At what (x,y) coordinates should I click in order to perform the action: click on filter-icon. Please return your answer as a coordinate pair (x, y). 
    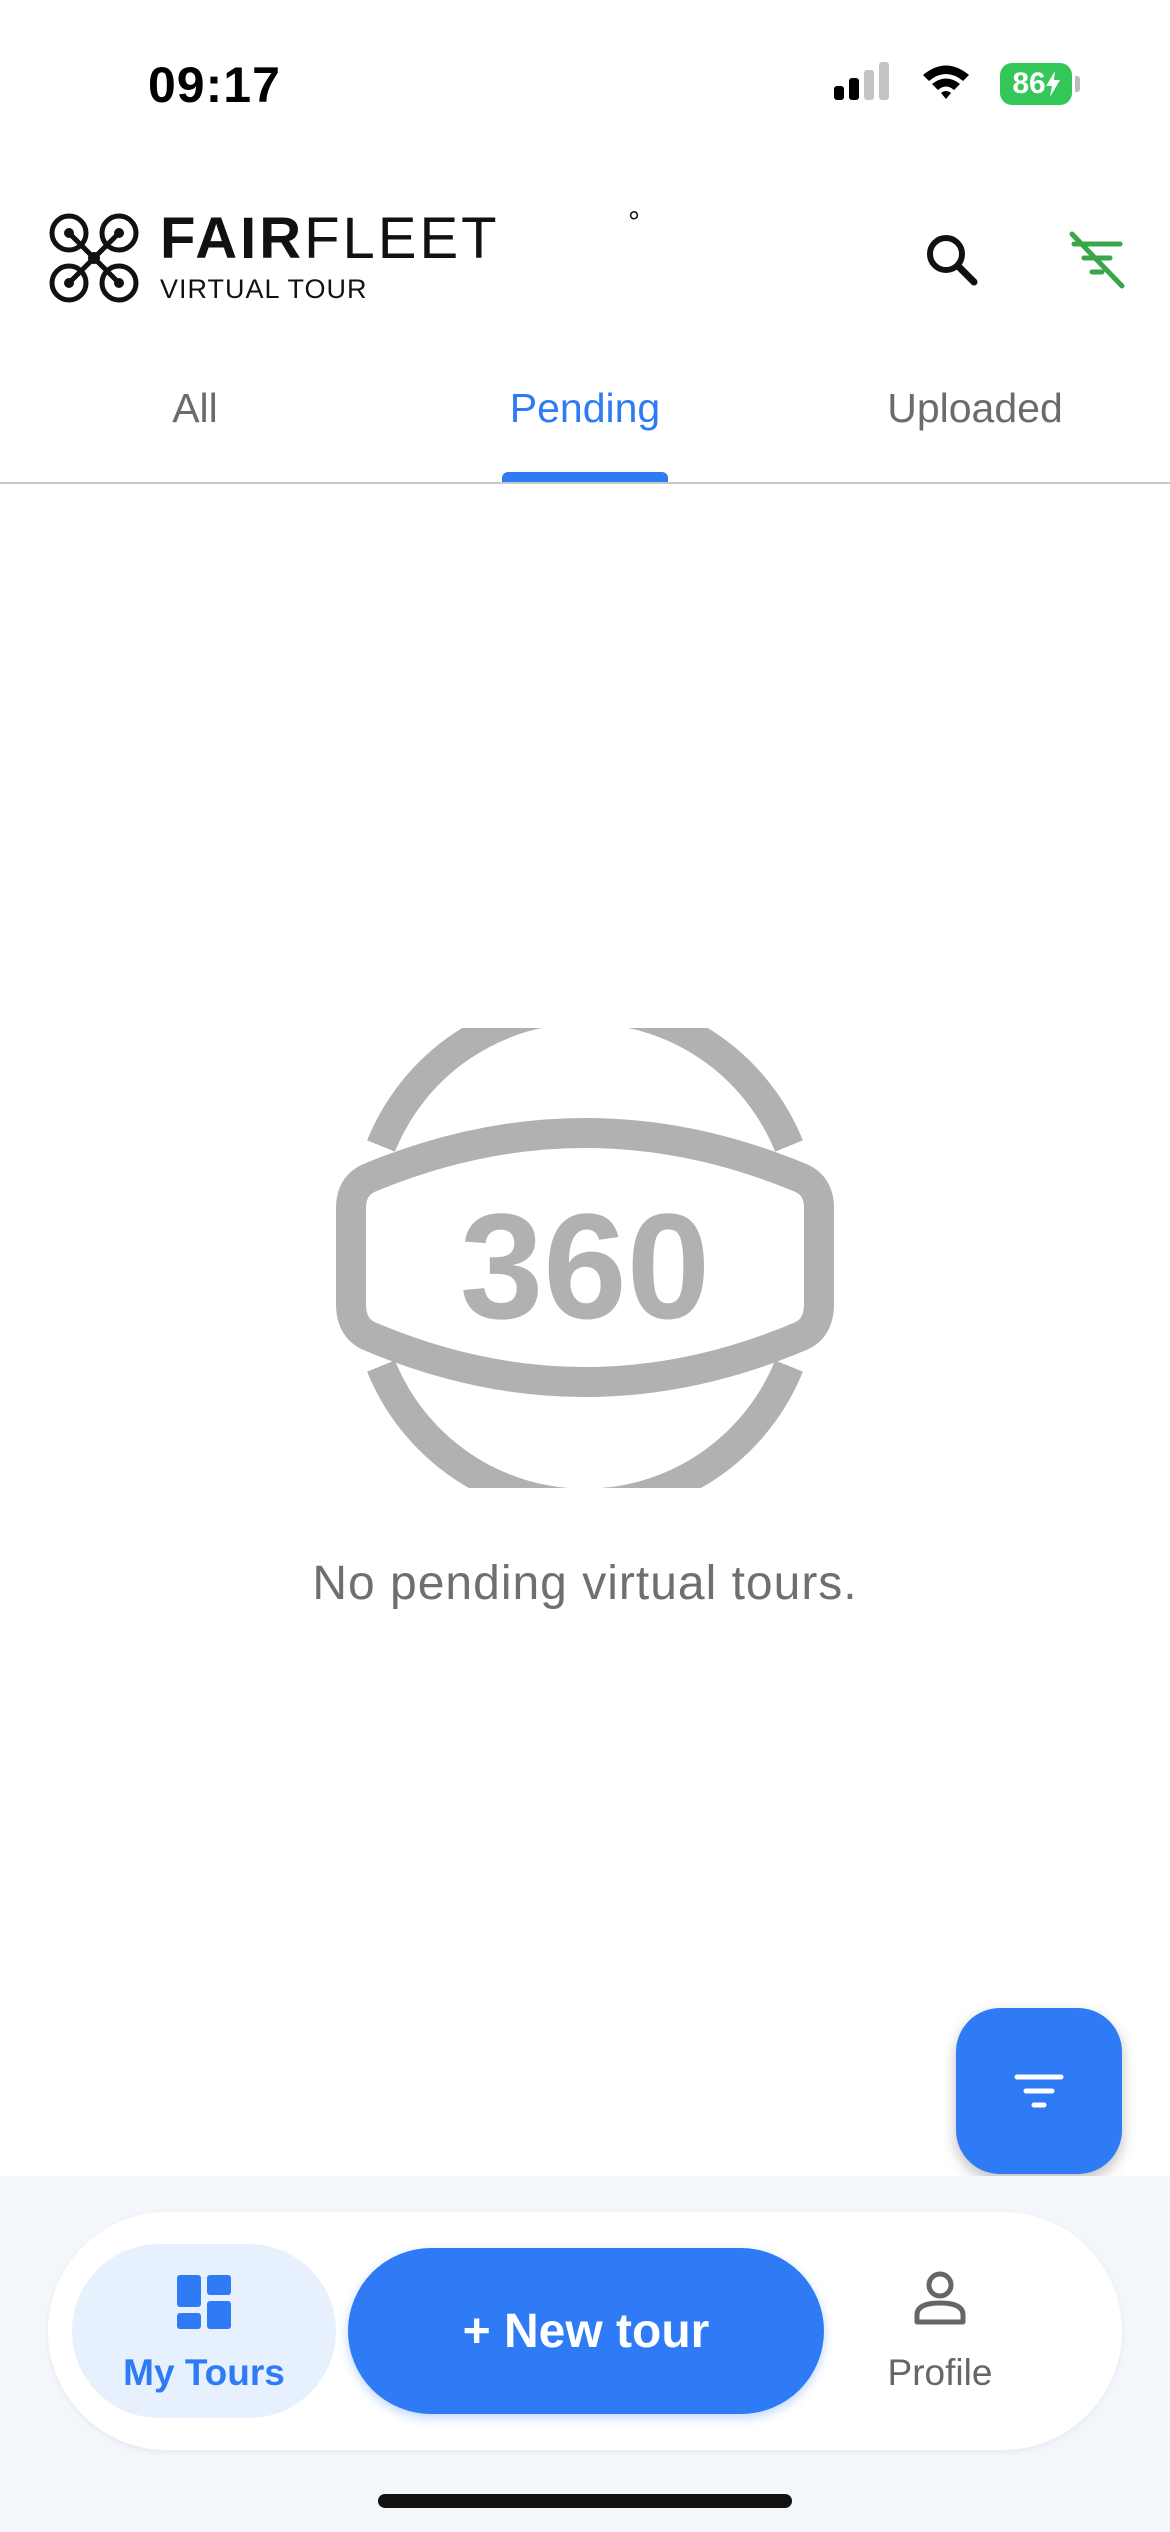
    Looking at the image, I should click on (1039, 2091).